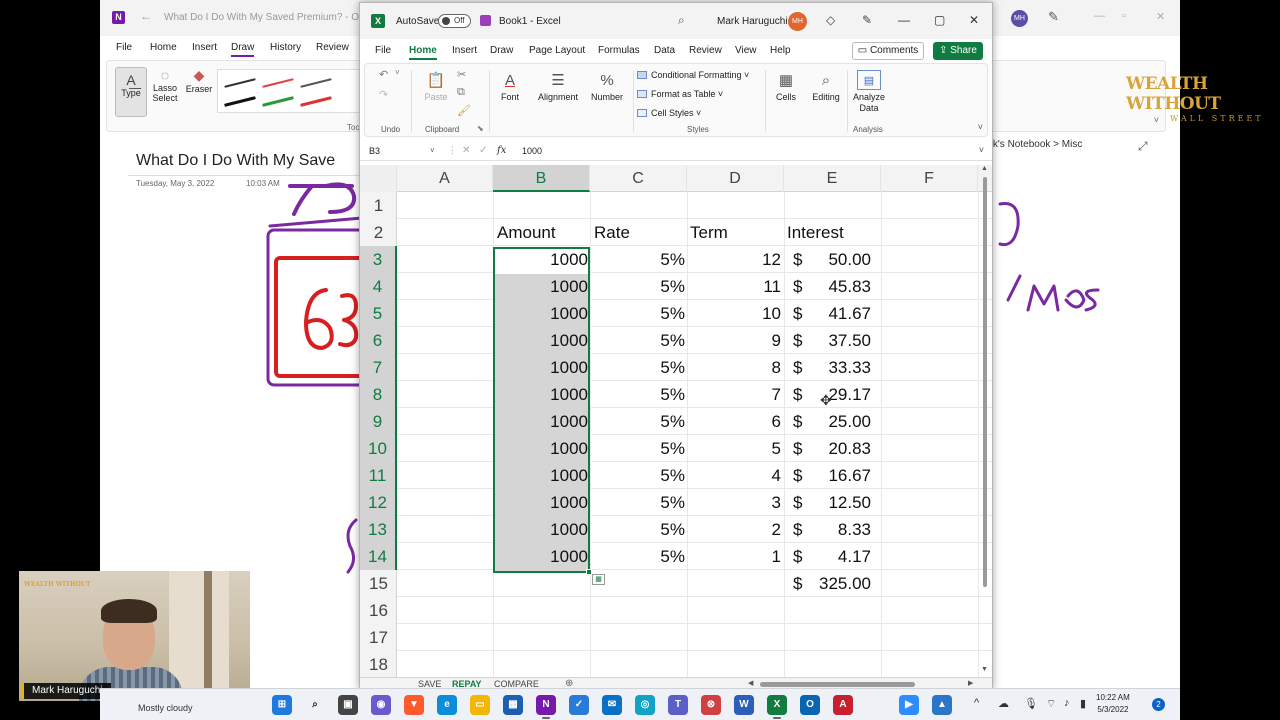  I want to click on row-header-15: 15, so click(378, 583).